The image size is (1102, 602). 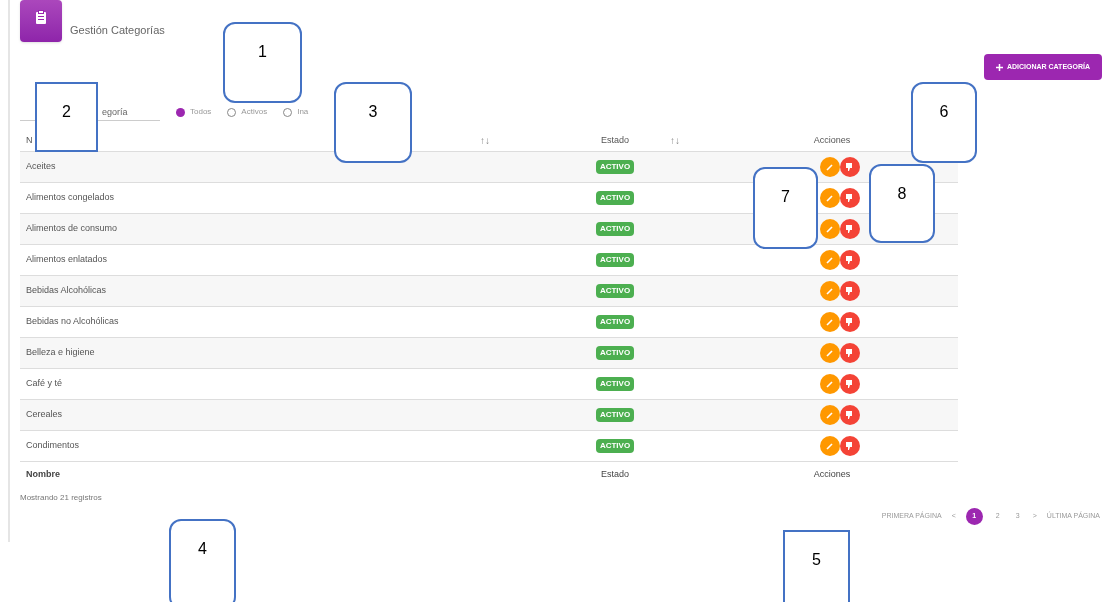 I want to click on clipboard-icon, so click(x=41, y=17).